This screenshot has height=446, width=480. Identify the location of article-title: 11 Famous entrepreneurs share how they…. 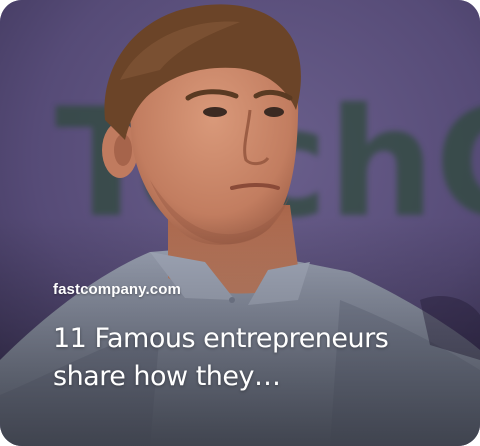
(253, 358).